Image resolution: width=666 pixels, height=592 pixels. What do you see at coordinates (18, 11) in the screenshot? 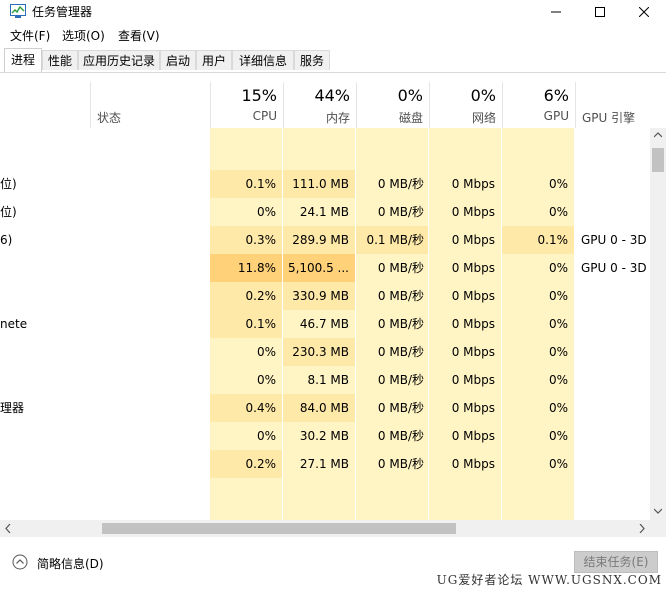
I see `task-manager-icon` at bounding box center [18, 11].